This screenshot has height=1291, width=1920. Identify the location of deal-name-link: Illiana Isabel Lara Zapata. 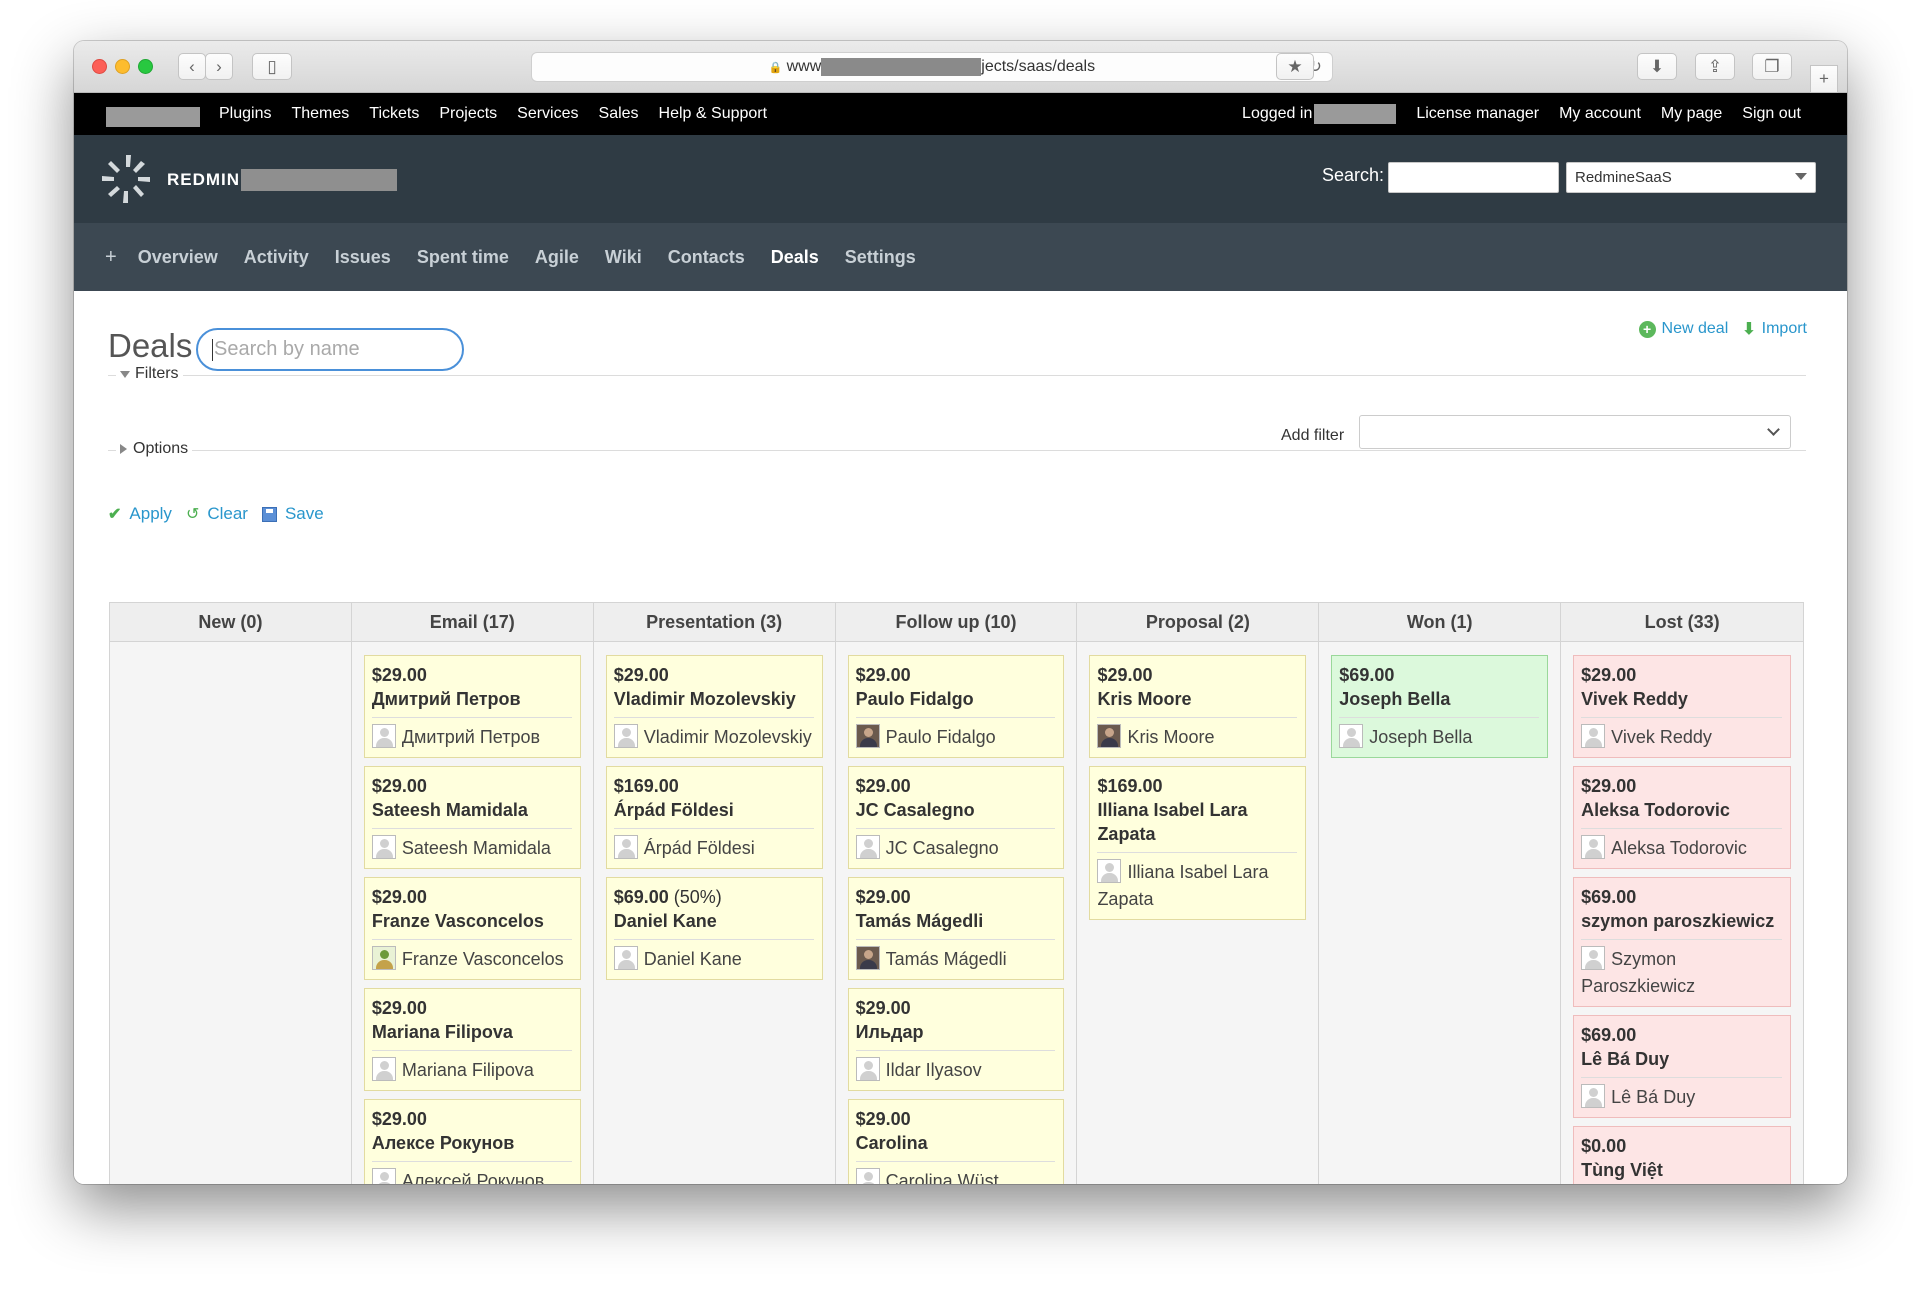
(1197, 822).